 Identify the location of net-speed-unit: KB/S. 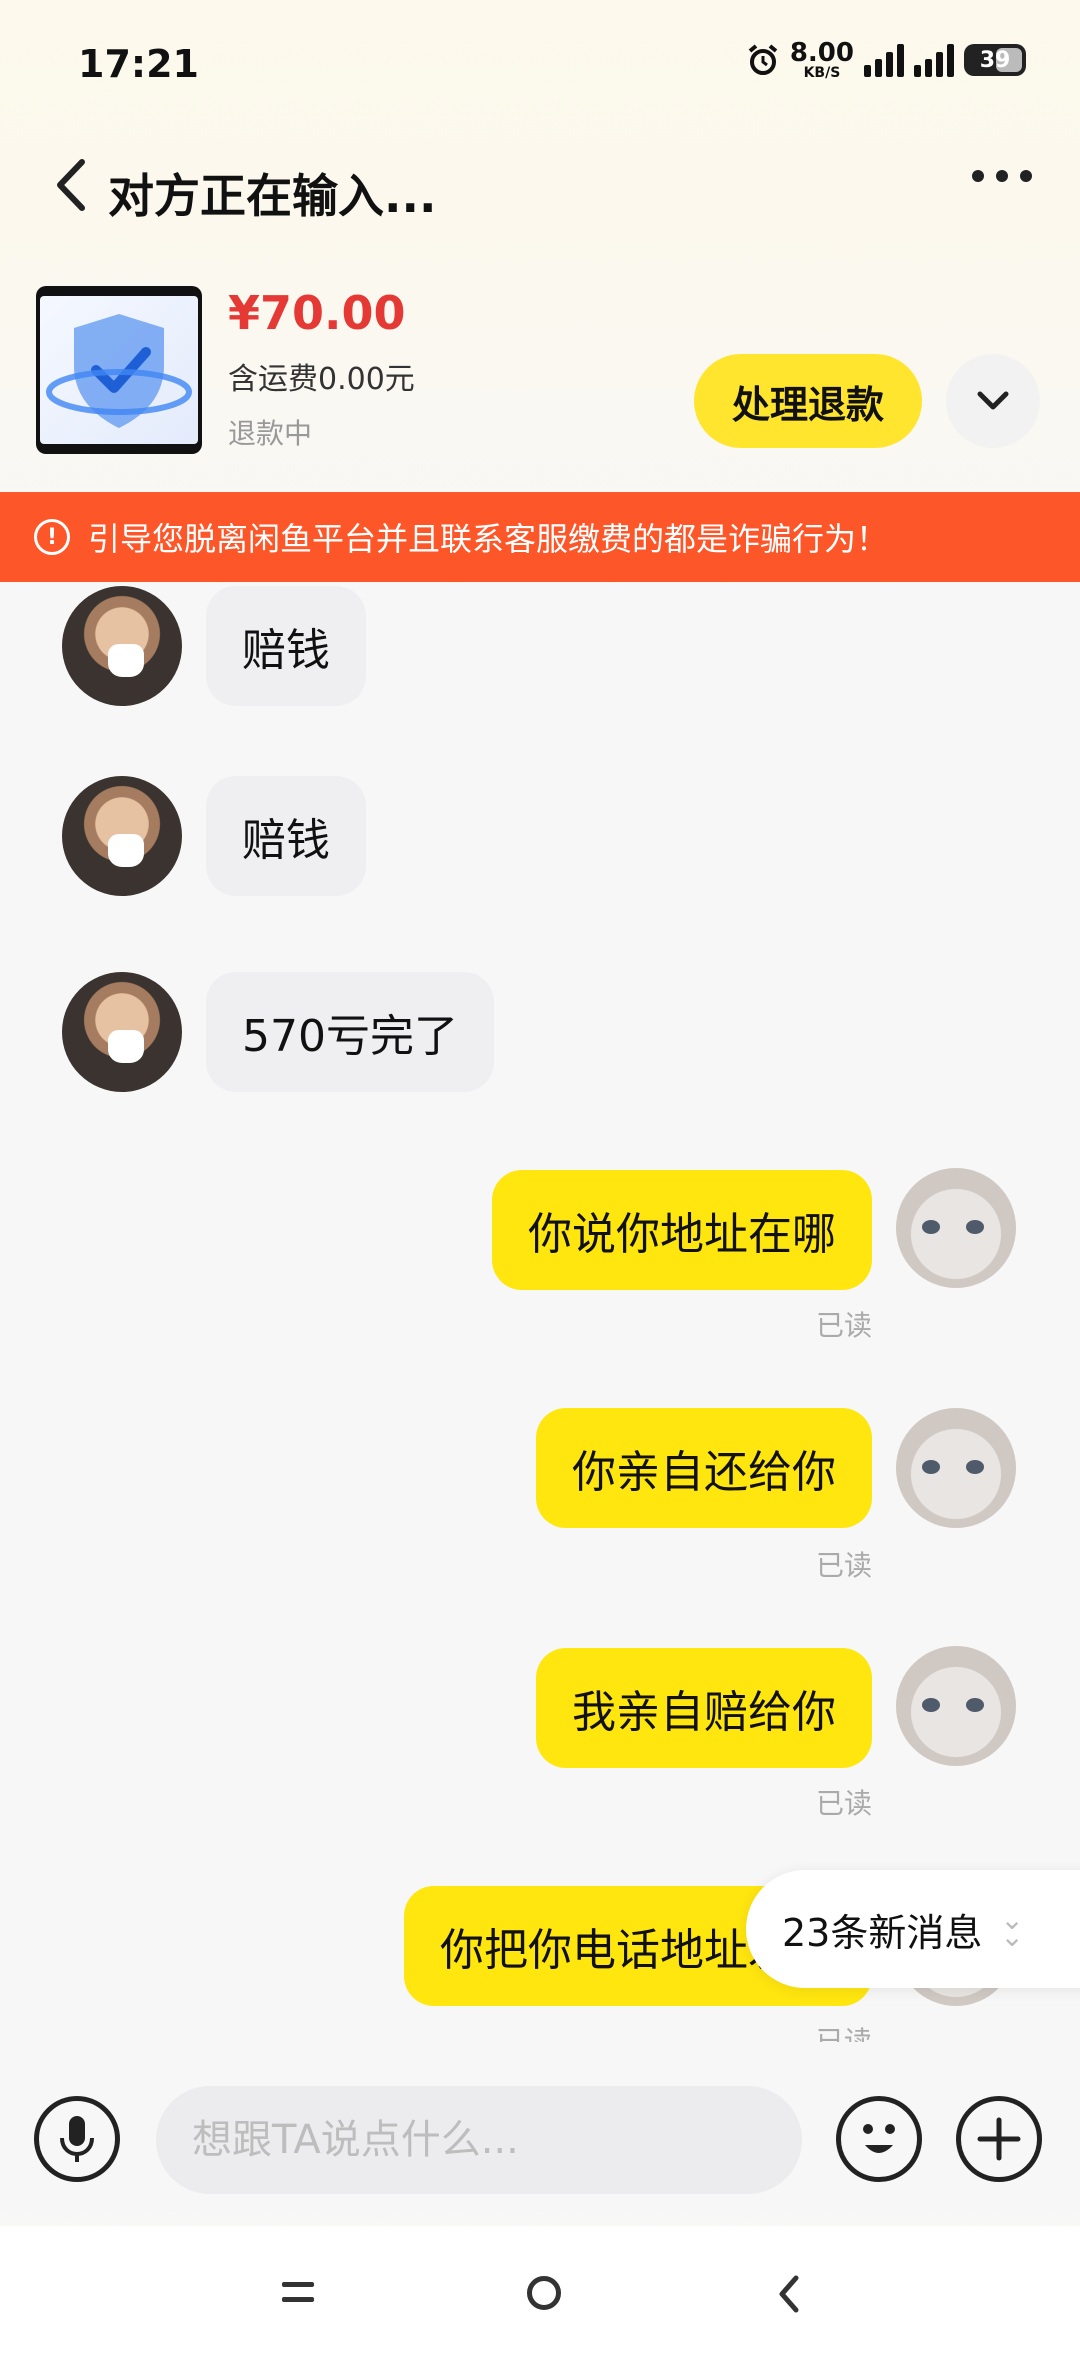
(822, 73).